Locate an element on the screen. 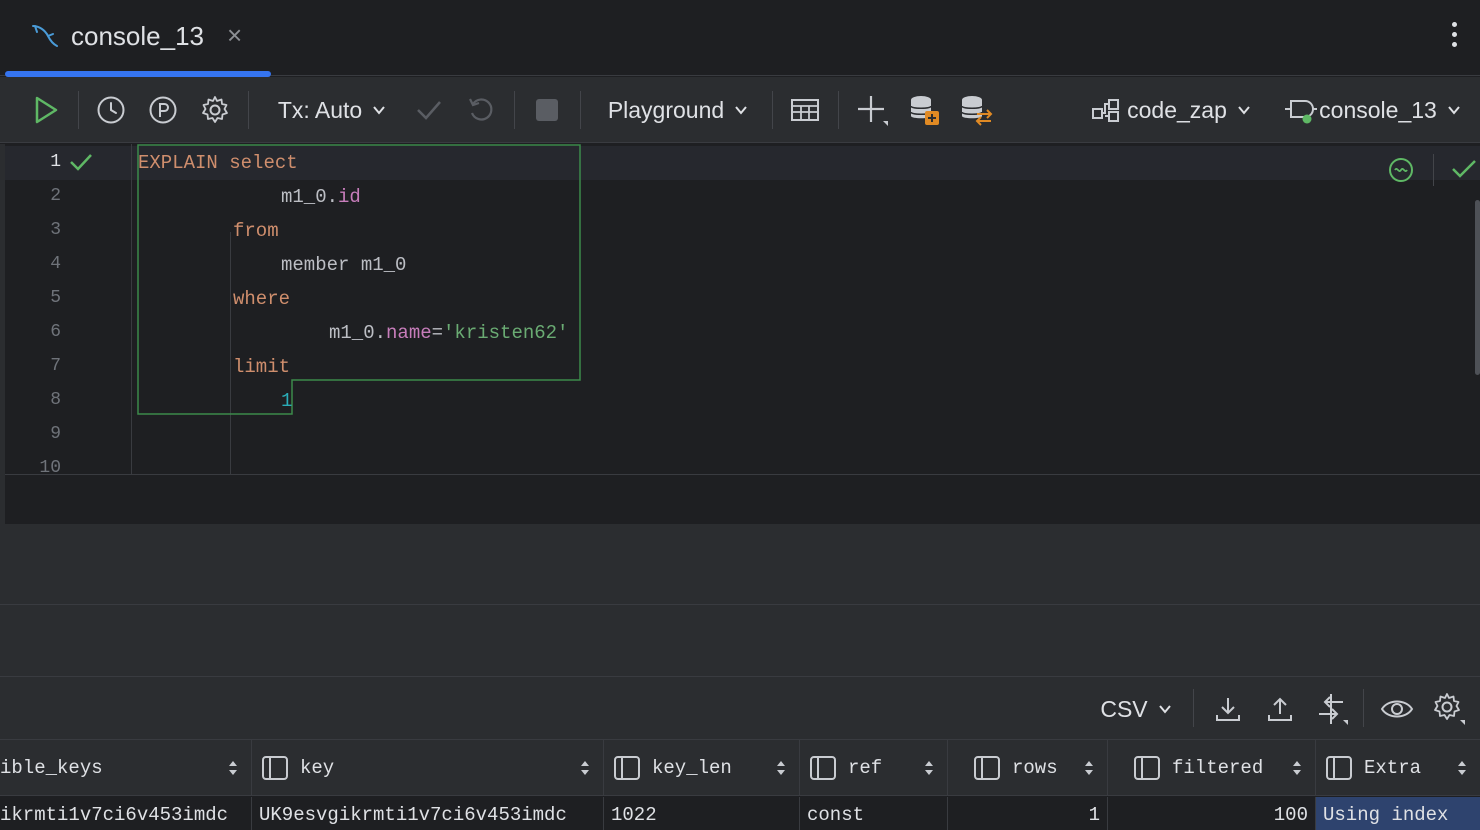  add-datasource-button is located at coordinates (924, 110).